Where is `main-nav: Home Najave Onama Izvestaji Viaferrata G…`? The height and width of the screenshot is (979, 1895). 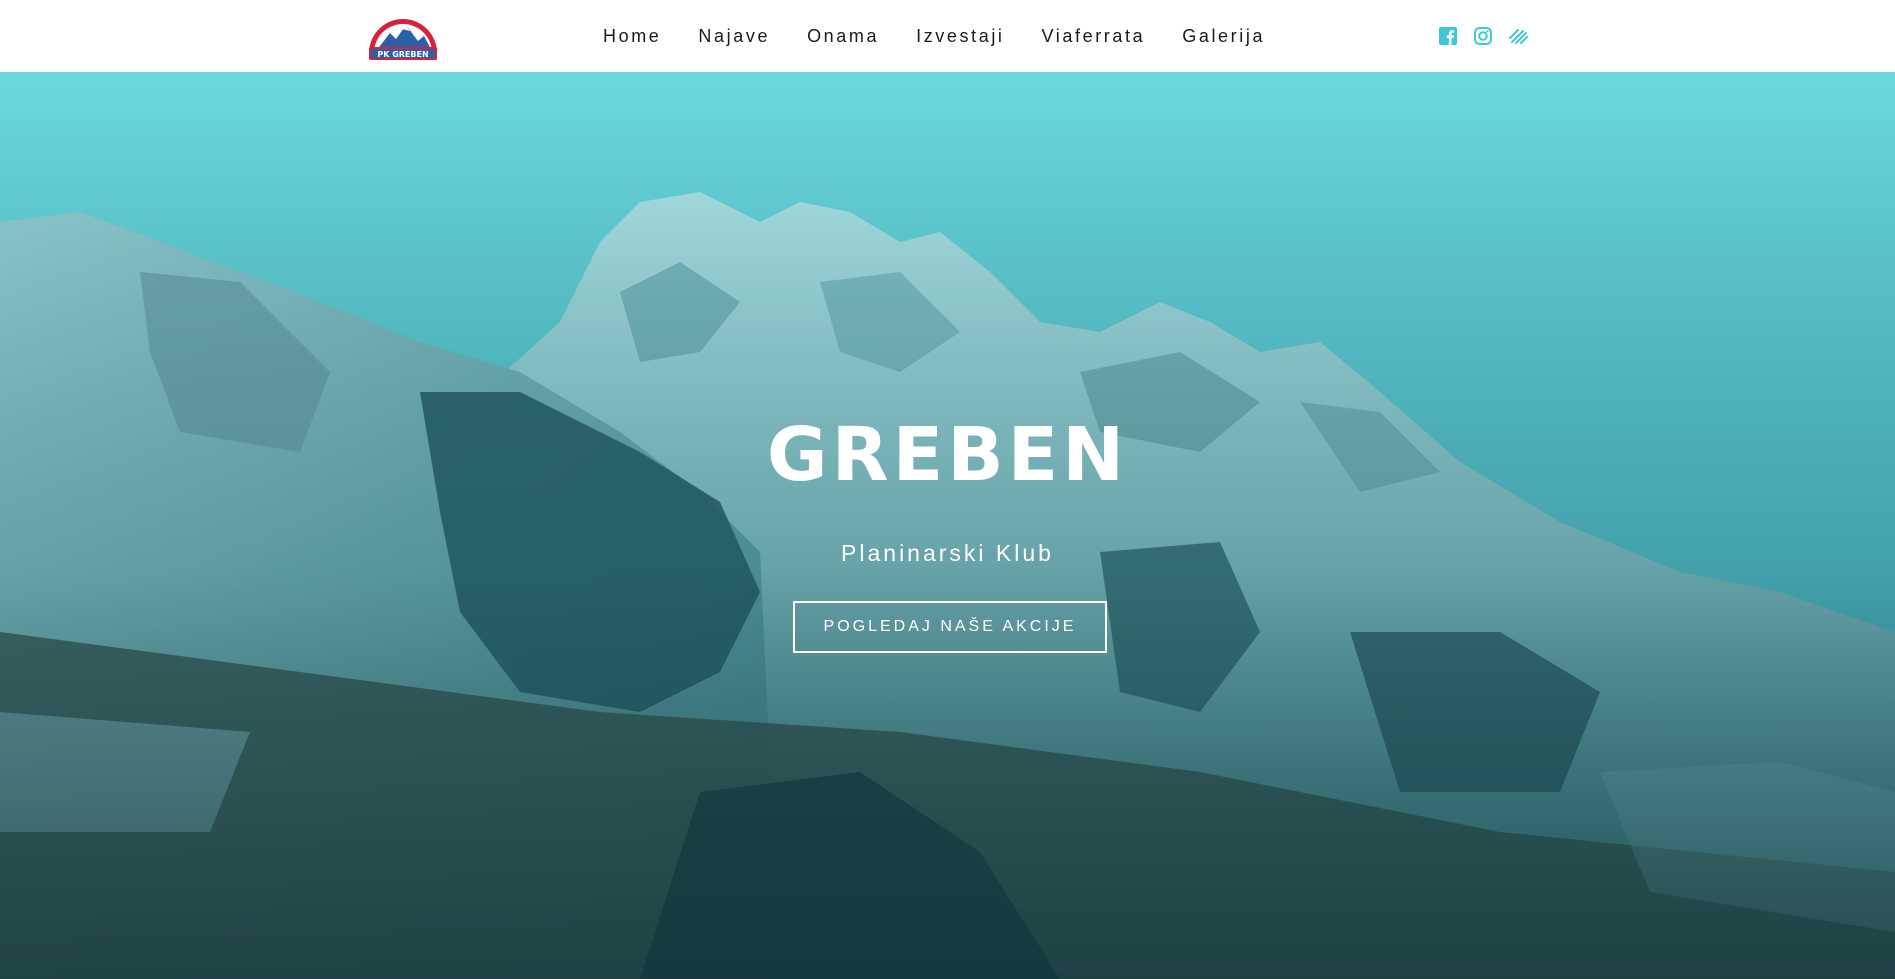
main-nav: Home Najave Onama Izvestaji Viaferrata G… is located at coordinates (952, 36).